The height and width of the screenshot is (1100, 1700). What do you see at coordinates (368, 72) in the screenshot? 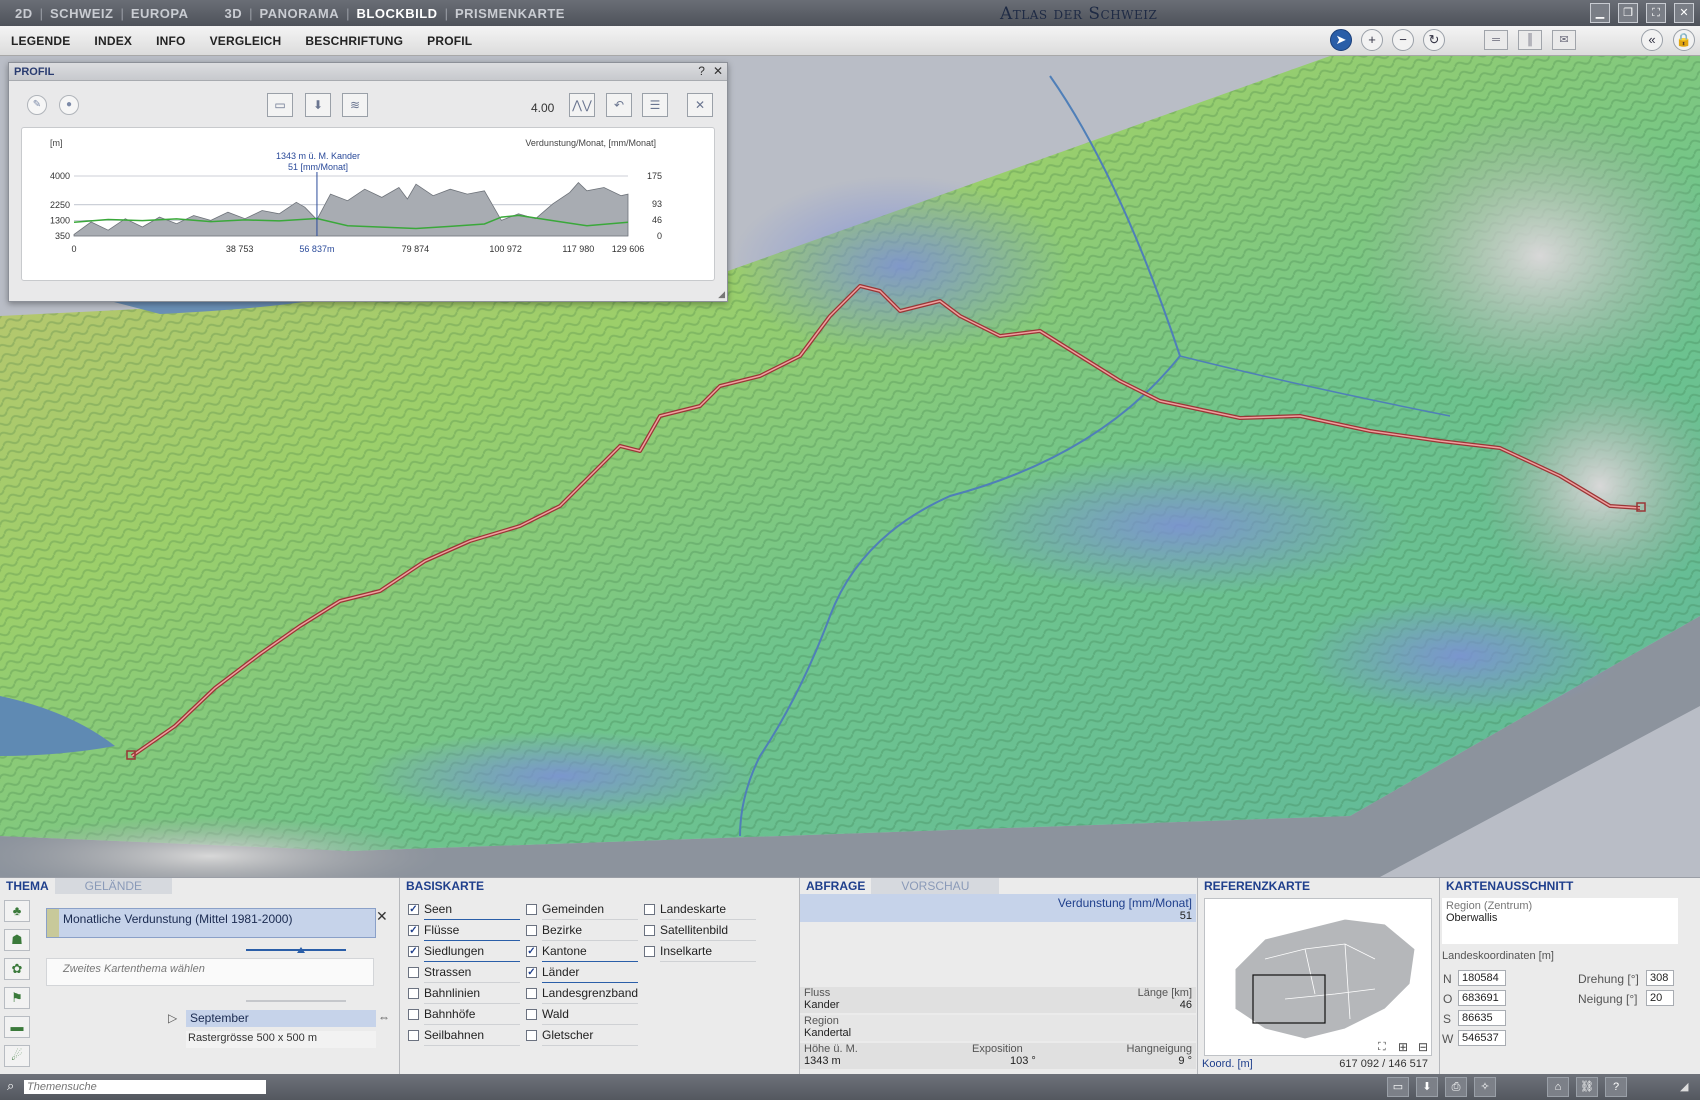
I see `profil-titlebar: PROFIL ? ✕` at bounding box center [368, 72].